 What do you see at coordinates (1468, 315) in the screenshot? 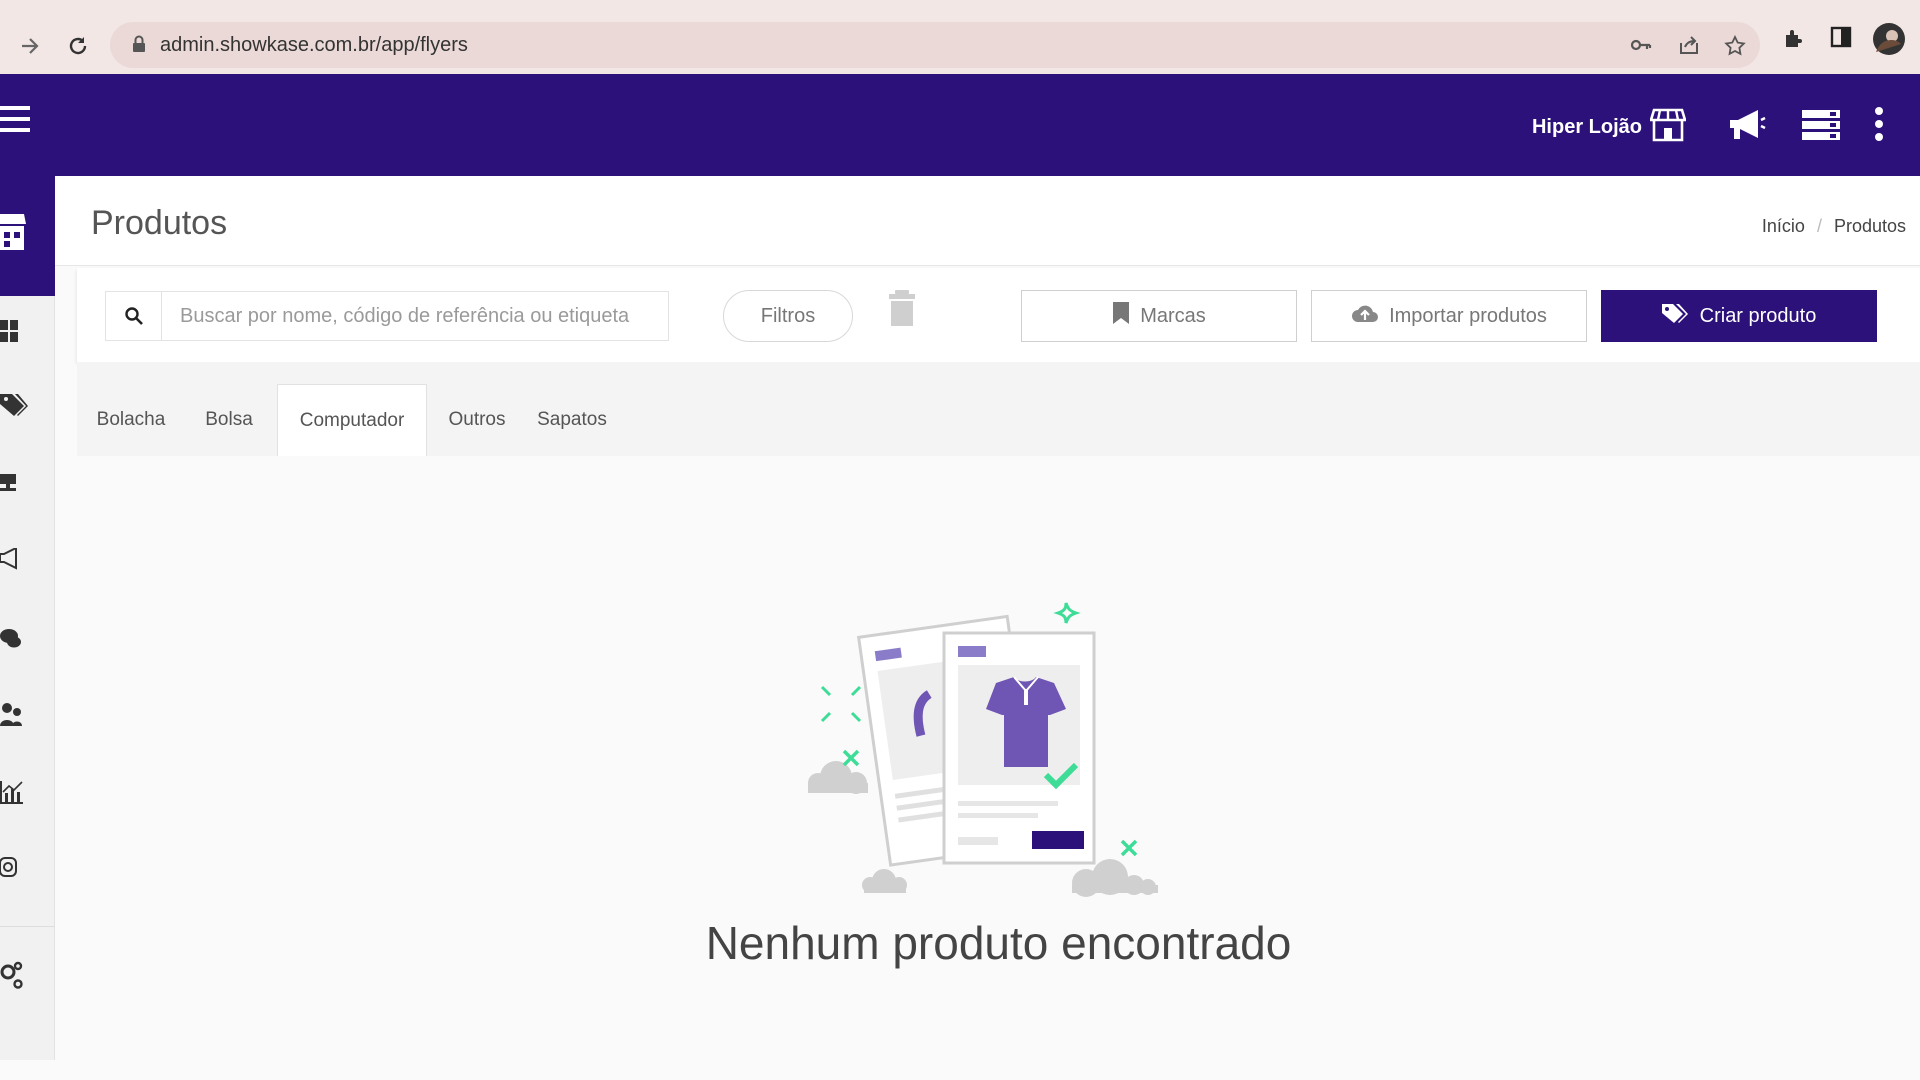
I see `import-products-label: Importar produtos` at bounding box center [1468, 315].